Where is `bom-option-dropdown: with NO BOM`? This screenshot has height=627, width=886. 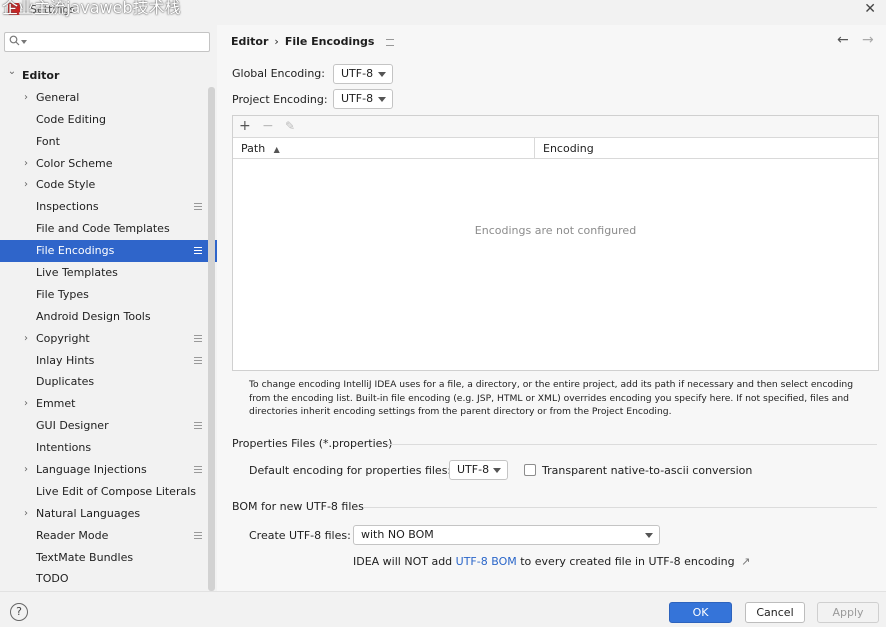 bom-option-dropdown: with NO BOM is located at coordinates (506, 535).